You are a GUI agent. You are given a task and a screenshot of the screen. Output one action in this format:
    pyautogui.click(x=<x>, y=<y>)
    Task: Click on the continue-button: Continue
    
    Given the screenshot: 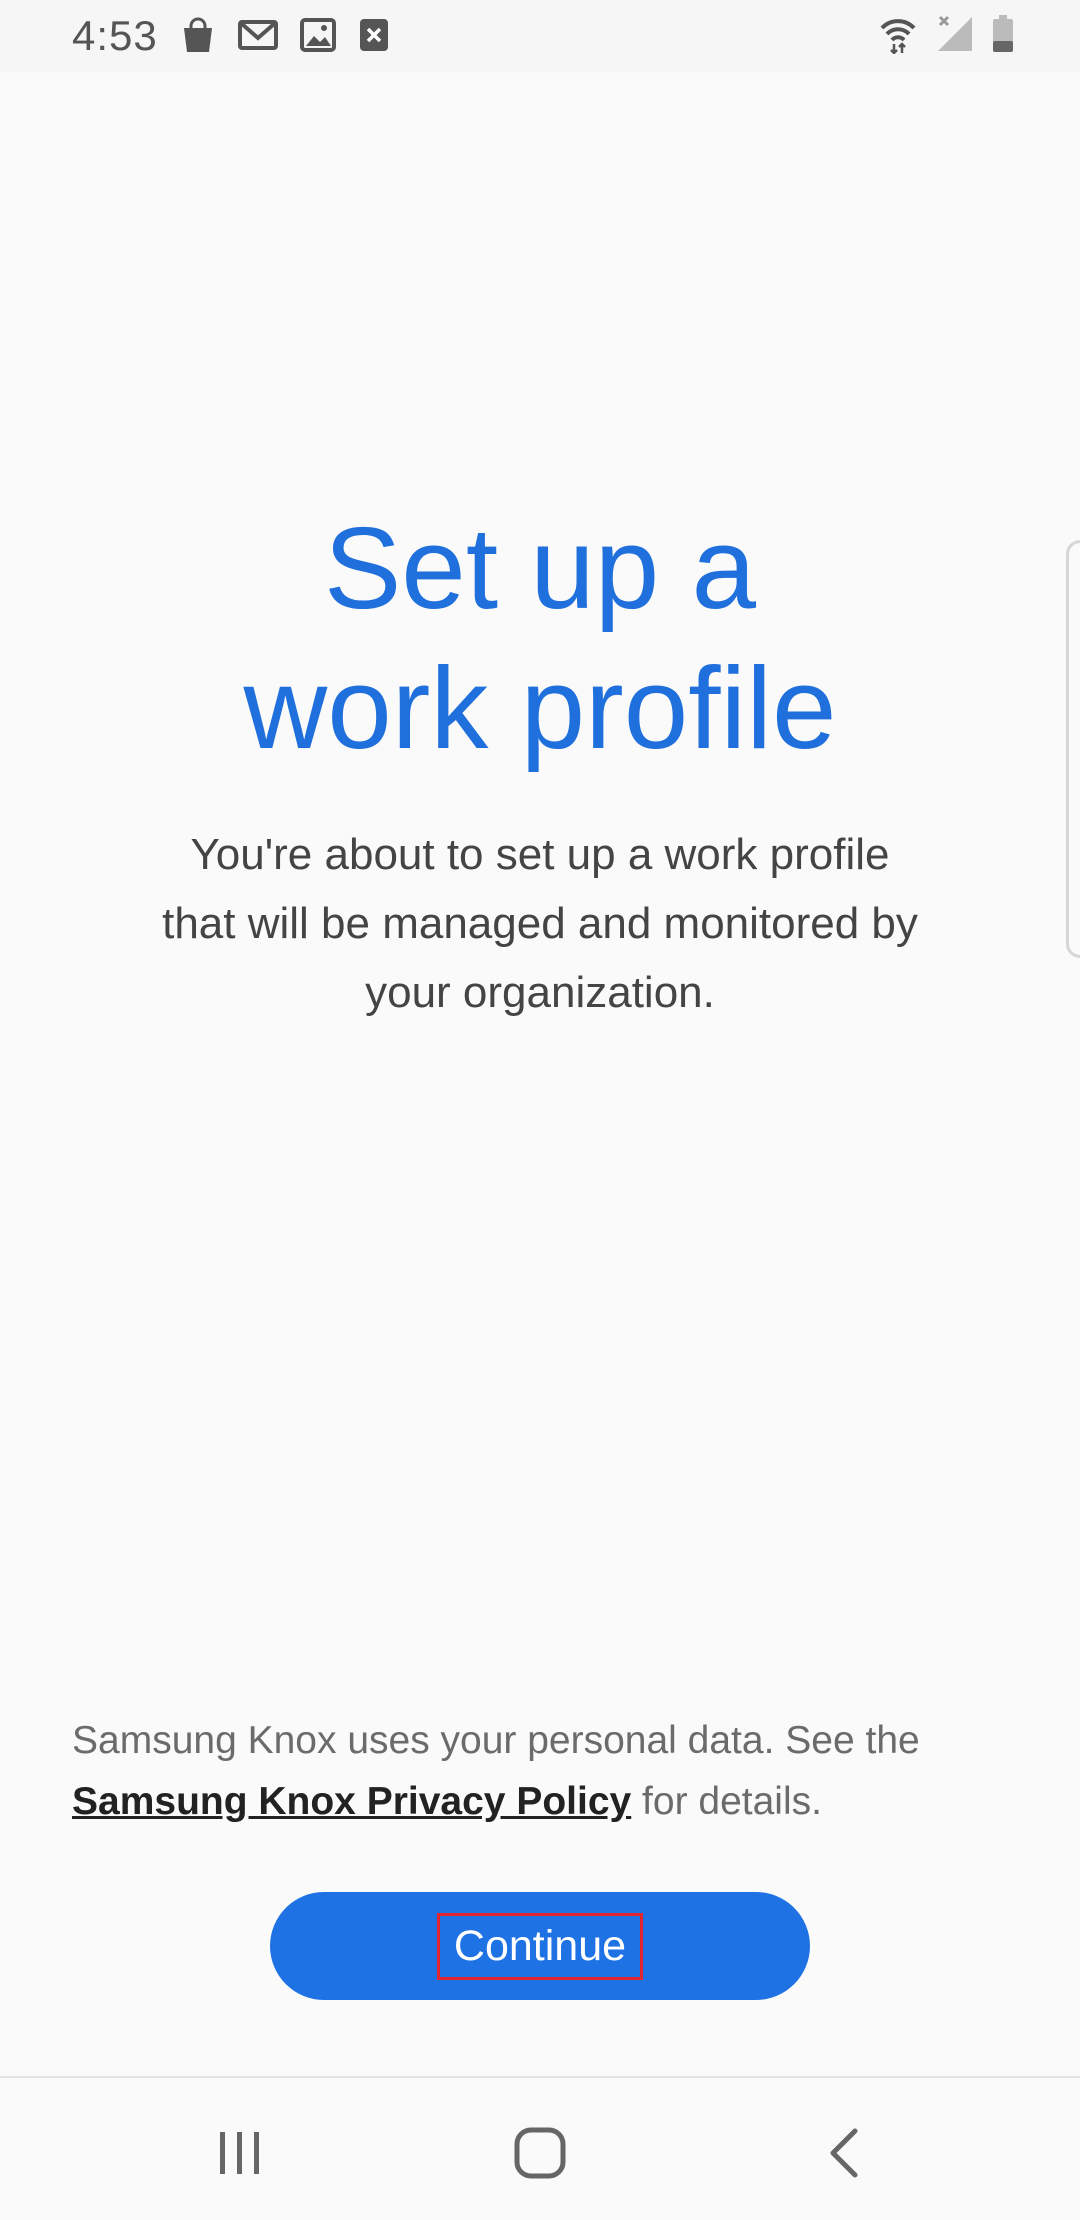 What is the action you would take?
    pyautogui.click(x=540, y=1946)
    